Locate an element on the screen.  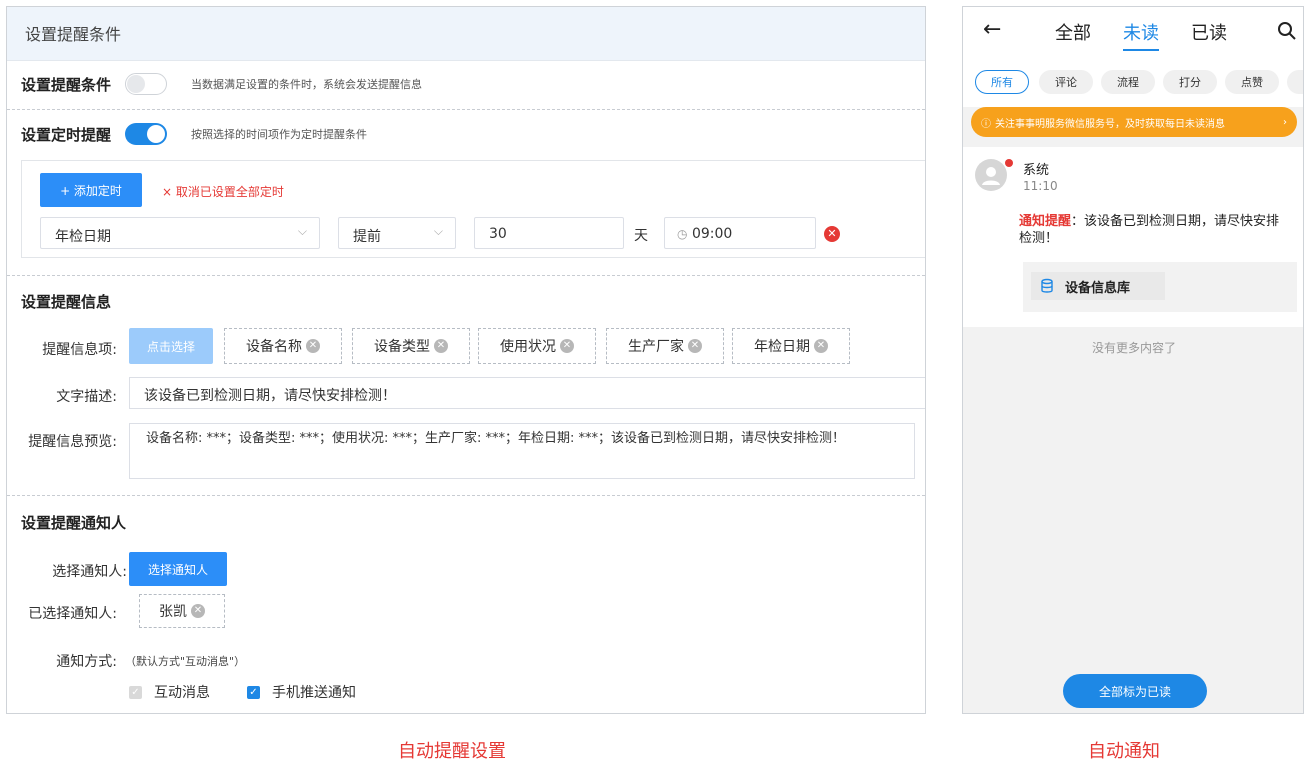
info-tag: 使用状况 ✕ is located at coordinates (537, 346).